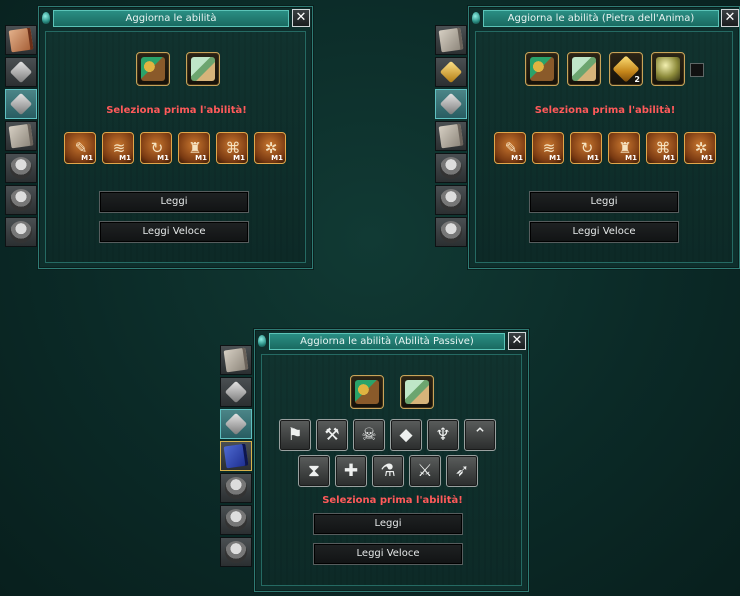  I want to click on soulstone-slot: 2, so click(626, 69).